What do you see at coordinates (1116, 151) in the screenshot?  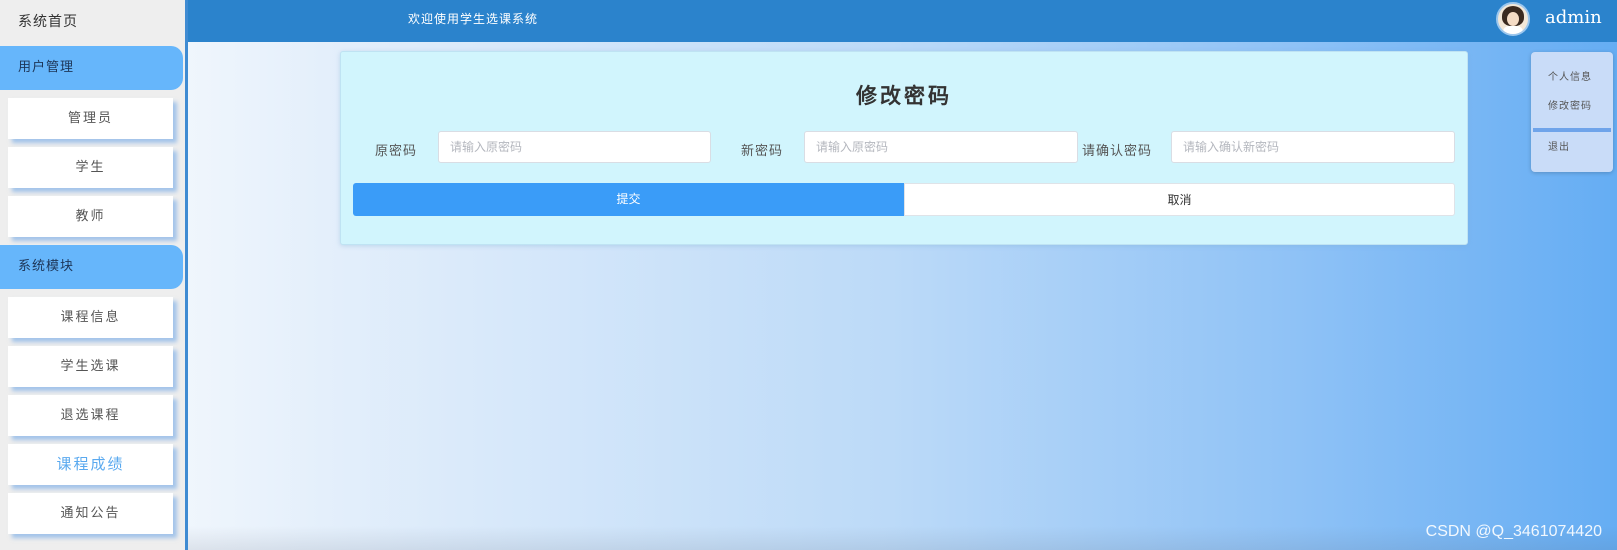 I see `confirm-password-label: 请确认密码` at bounding box center [1116, 151].